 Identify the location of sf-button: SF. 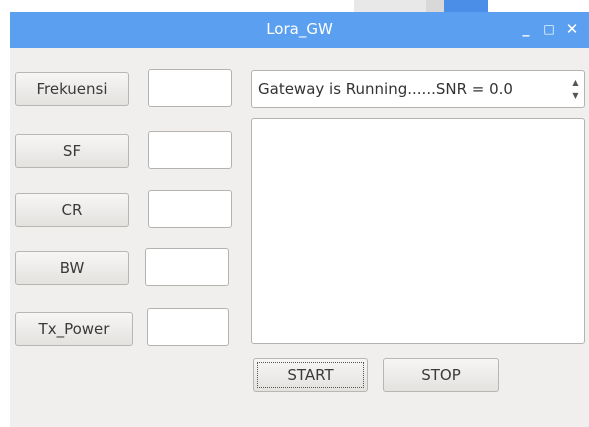
(72, 151).